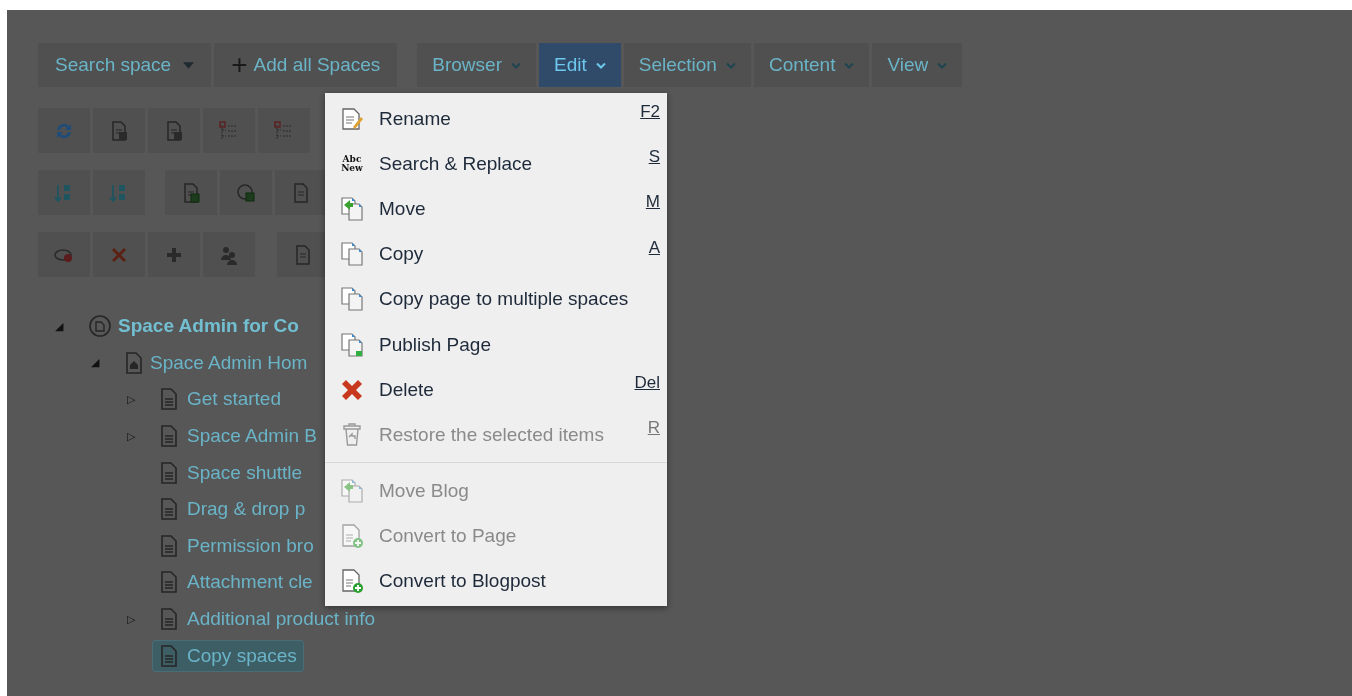 The image size is (1352, 696). What do you see at coordinates (496, 344) in the screenshot?
I see `menu-item: Publish Page` at bounding box center [496, 344].